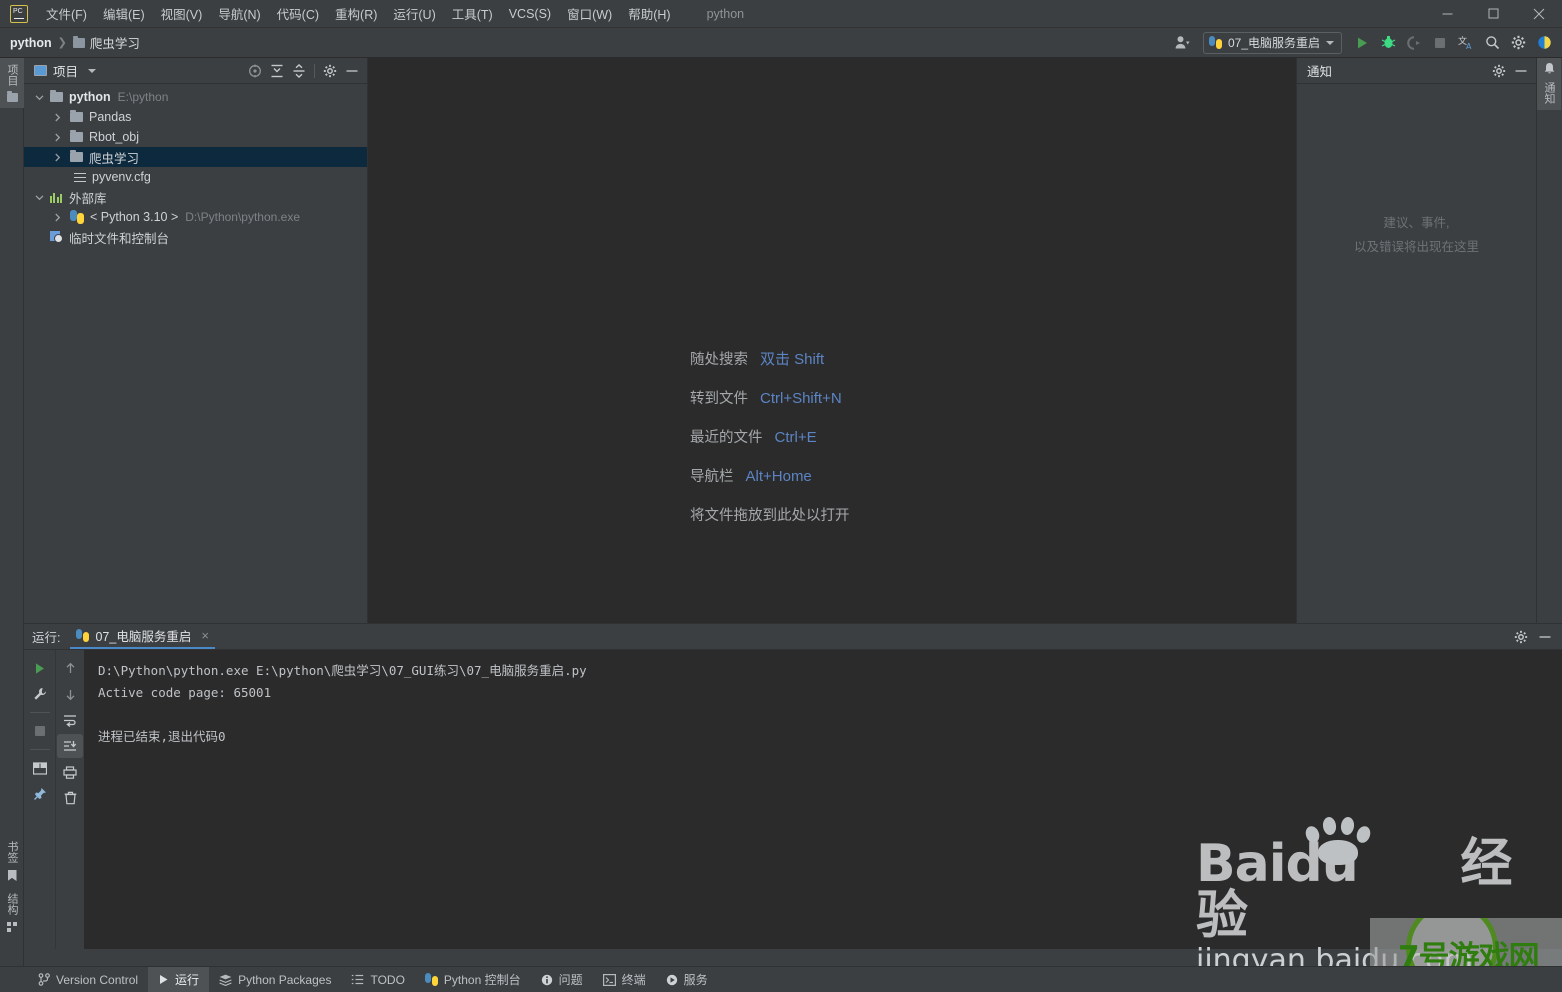 The height and width of the screenshot is (992, 1562). I want to click on notifications-gear-icon, so click(1499, 71).